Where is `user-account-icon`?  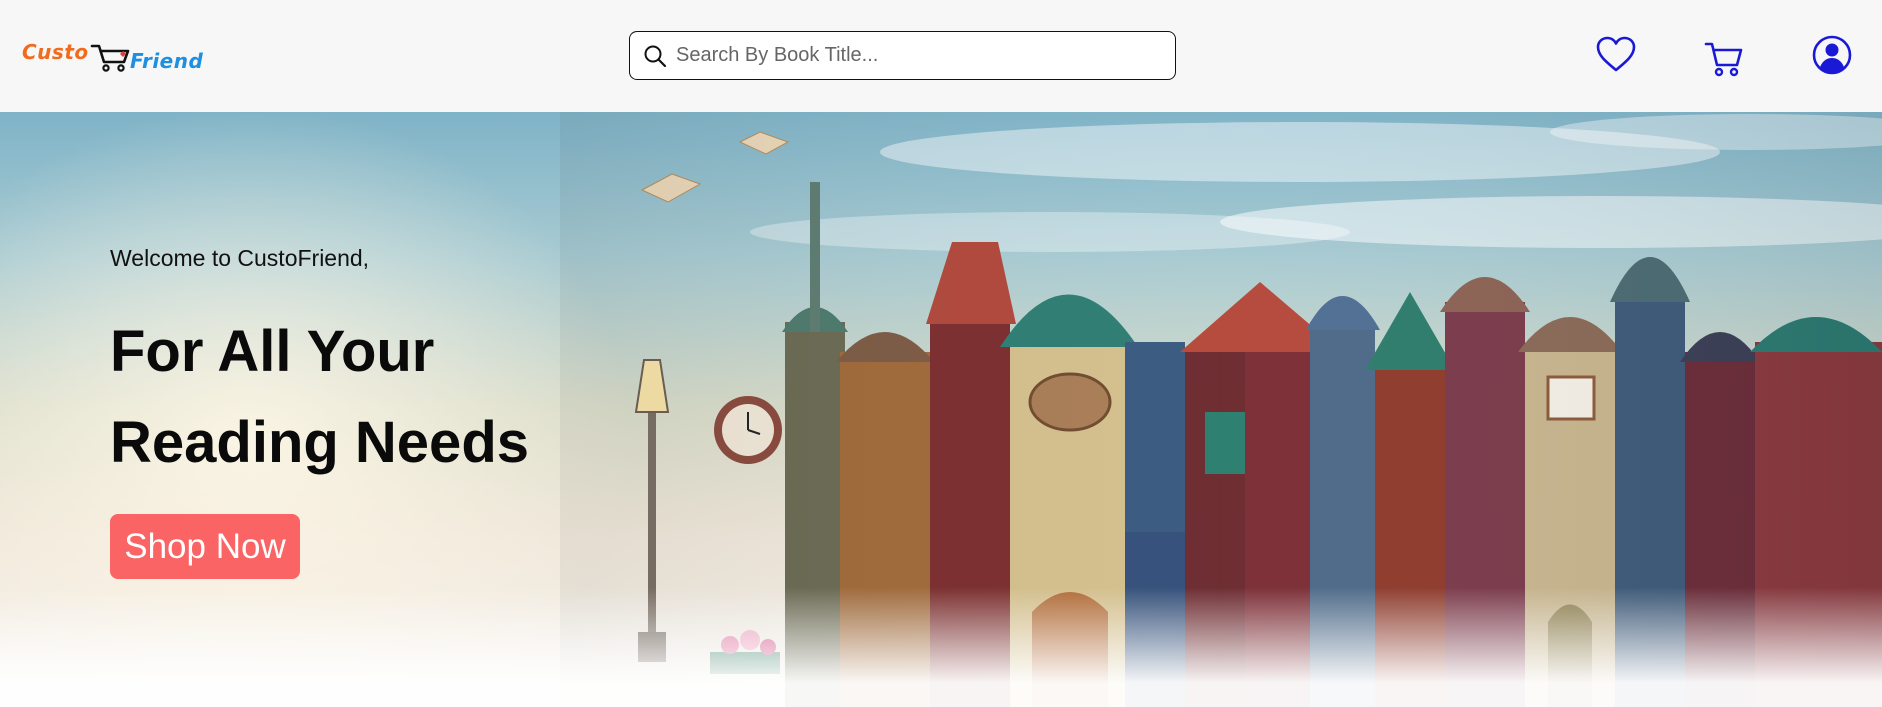 user-account-icon is located at coordinates (1832, 55).